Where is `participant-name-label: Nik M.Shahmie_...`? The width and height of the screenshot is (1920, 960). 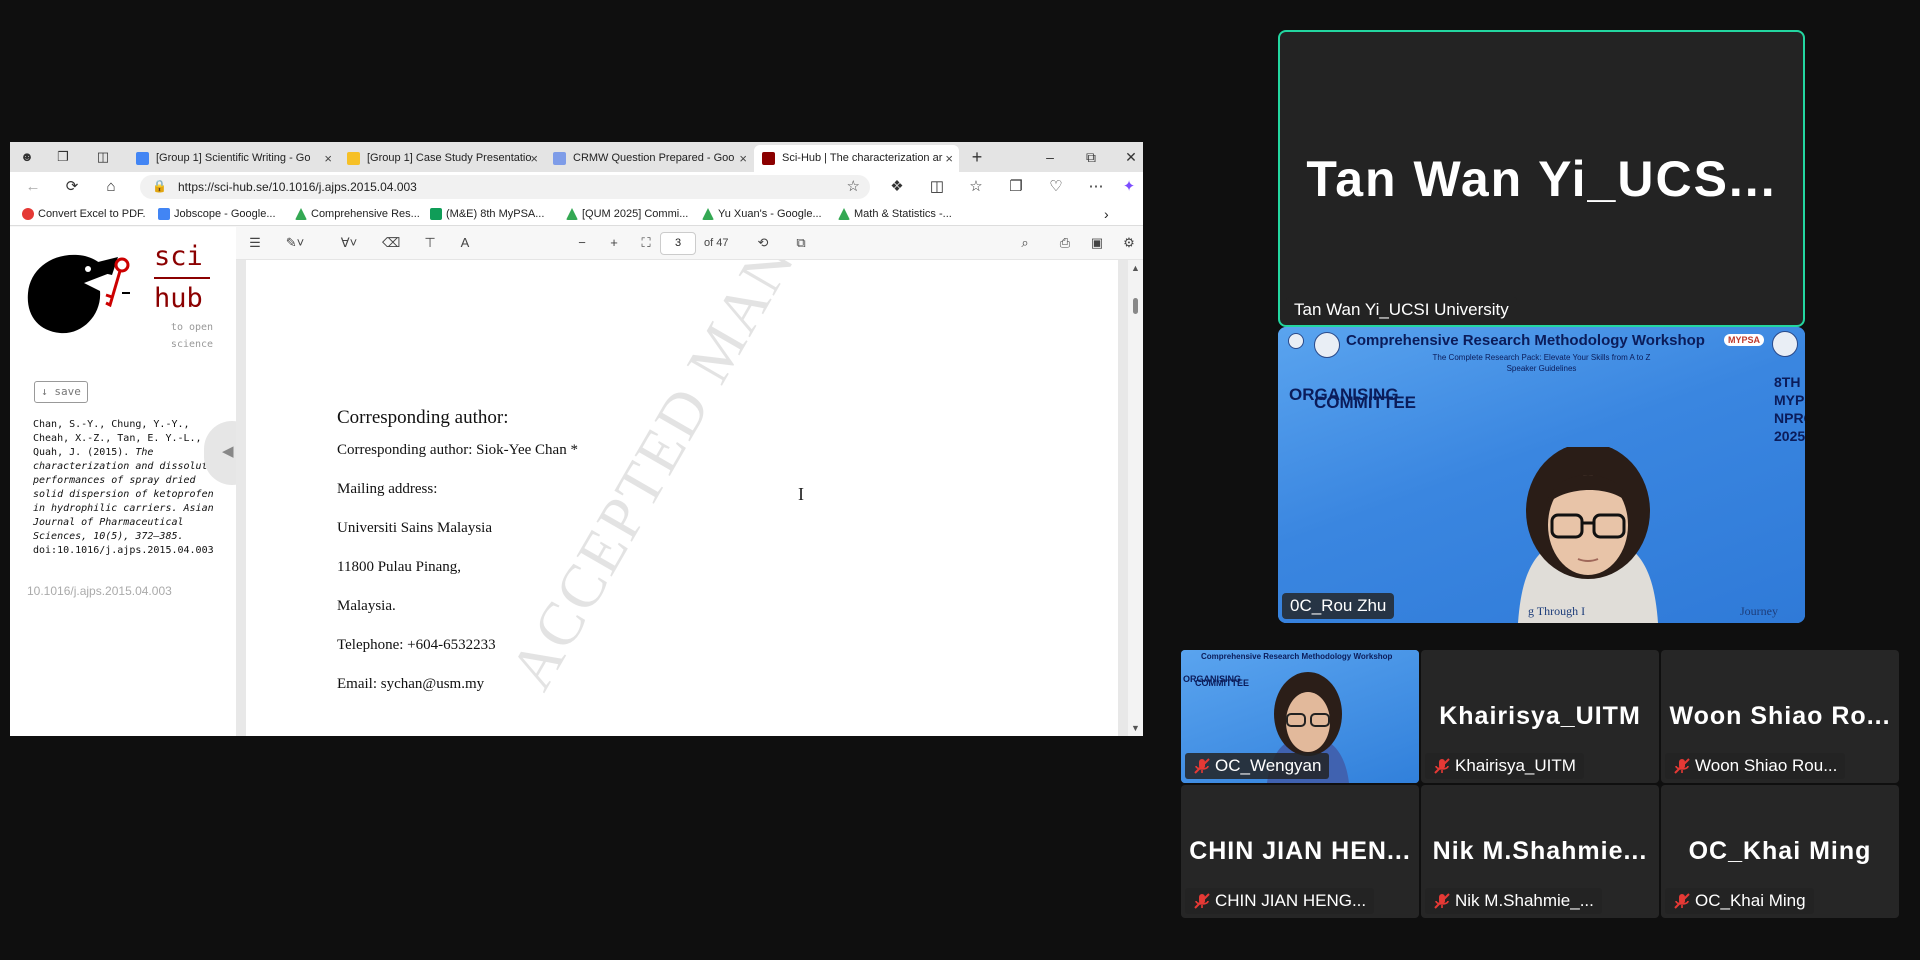
participant-name-label: Nik M.Shahmie_... is located at coordinates (1513, 901).